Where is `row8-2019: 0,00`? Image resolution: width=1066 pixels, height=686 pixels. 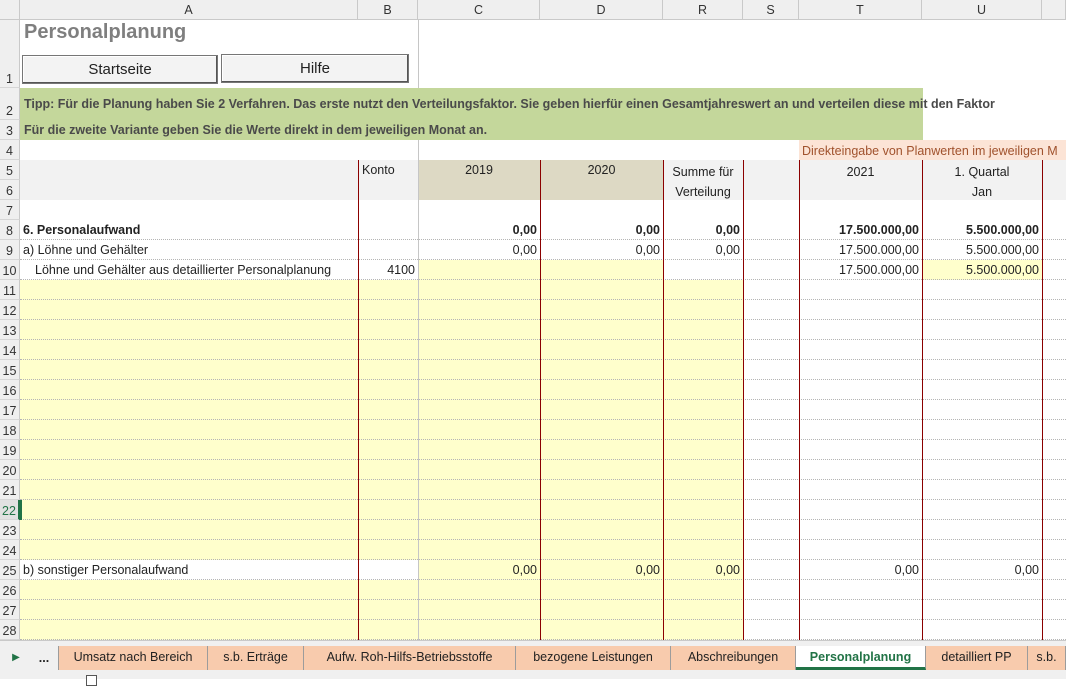
row8-2019: 0,00 is located at coordinates (479, 230).